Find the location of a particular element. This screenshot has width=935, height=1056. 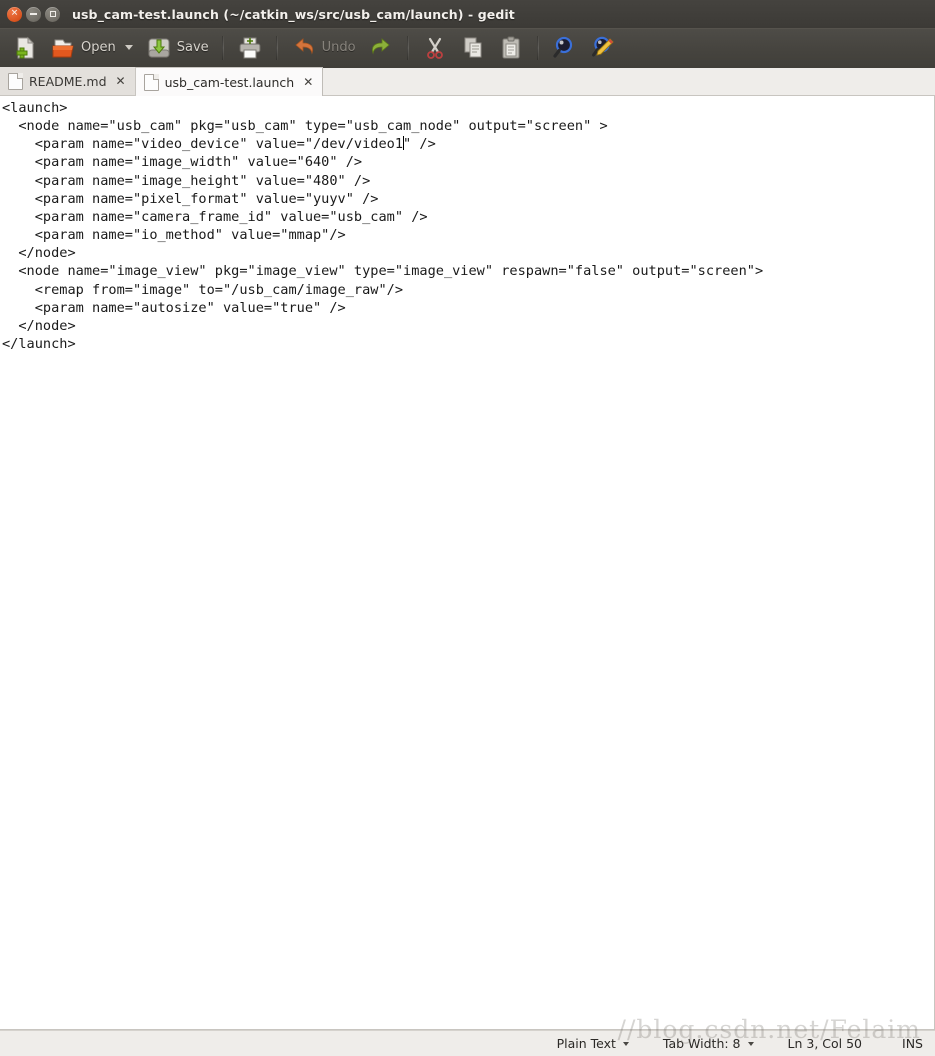

tab-label: README.md is located at coordinates (68, 81).